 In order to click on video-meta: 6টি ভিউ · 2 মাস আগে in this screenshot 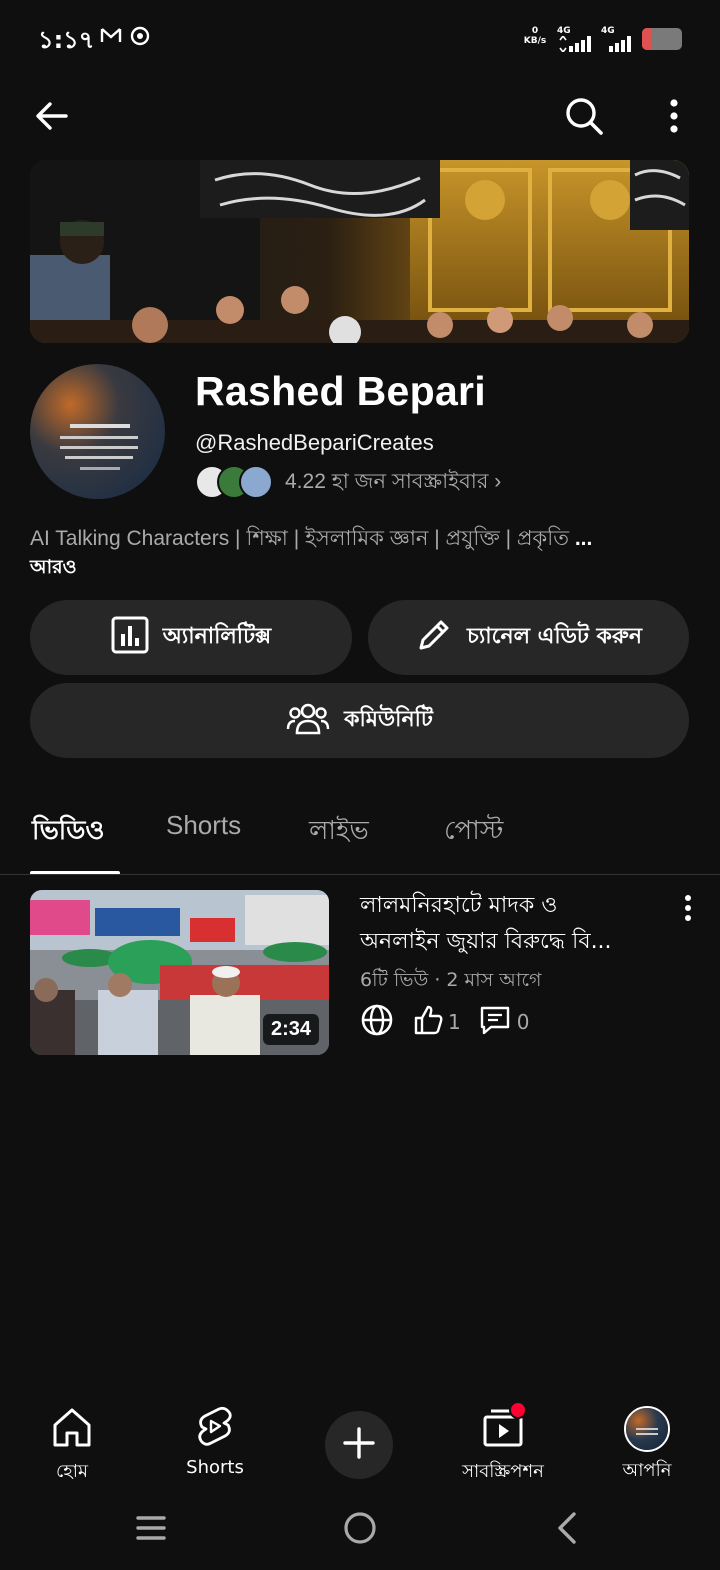, I will do `click(451, 980)`.